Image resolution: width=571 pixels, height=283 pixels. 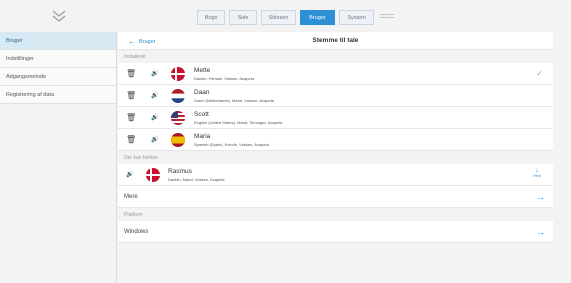 What do you see at coordinates (178, 96) in the screenshot?
I see `flag-nl-icon` at bounding box center [178, 96].